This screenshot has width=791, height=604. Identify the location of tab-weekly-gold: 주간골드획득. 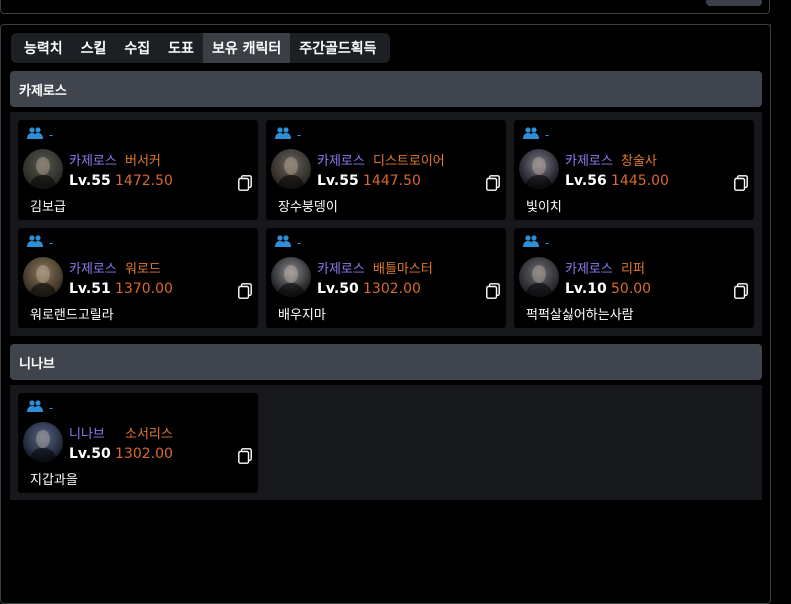
(337, 48).